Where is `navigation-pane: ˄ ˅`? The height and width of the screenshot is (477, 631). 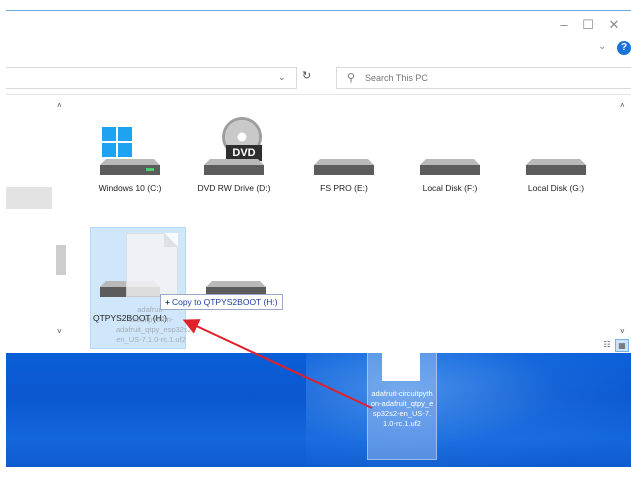 navigation-pane: ˄ ˅ is located at coordinates (41, 224).